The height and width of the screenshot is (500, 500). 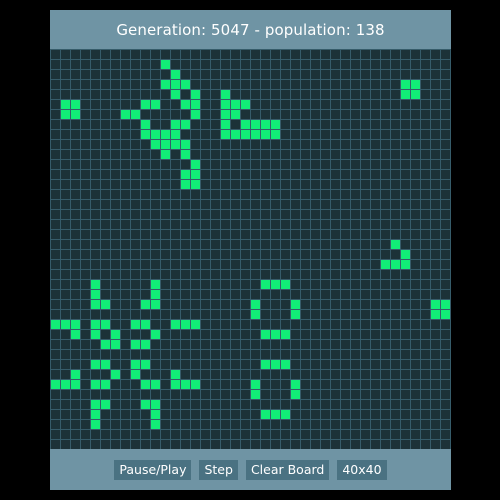 I want to click on step-button: Step, so click(x=218, y=469).